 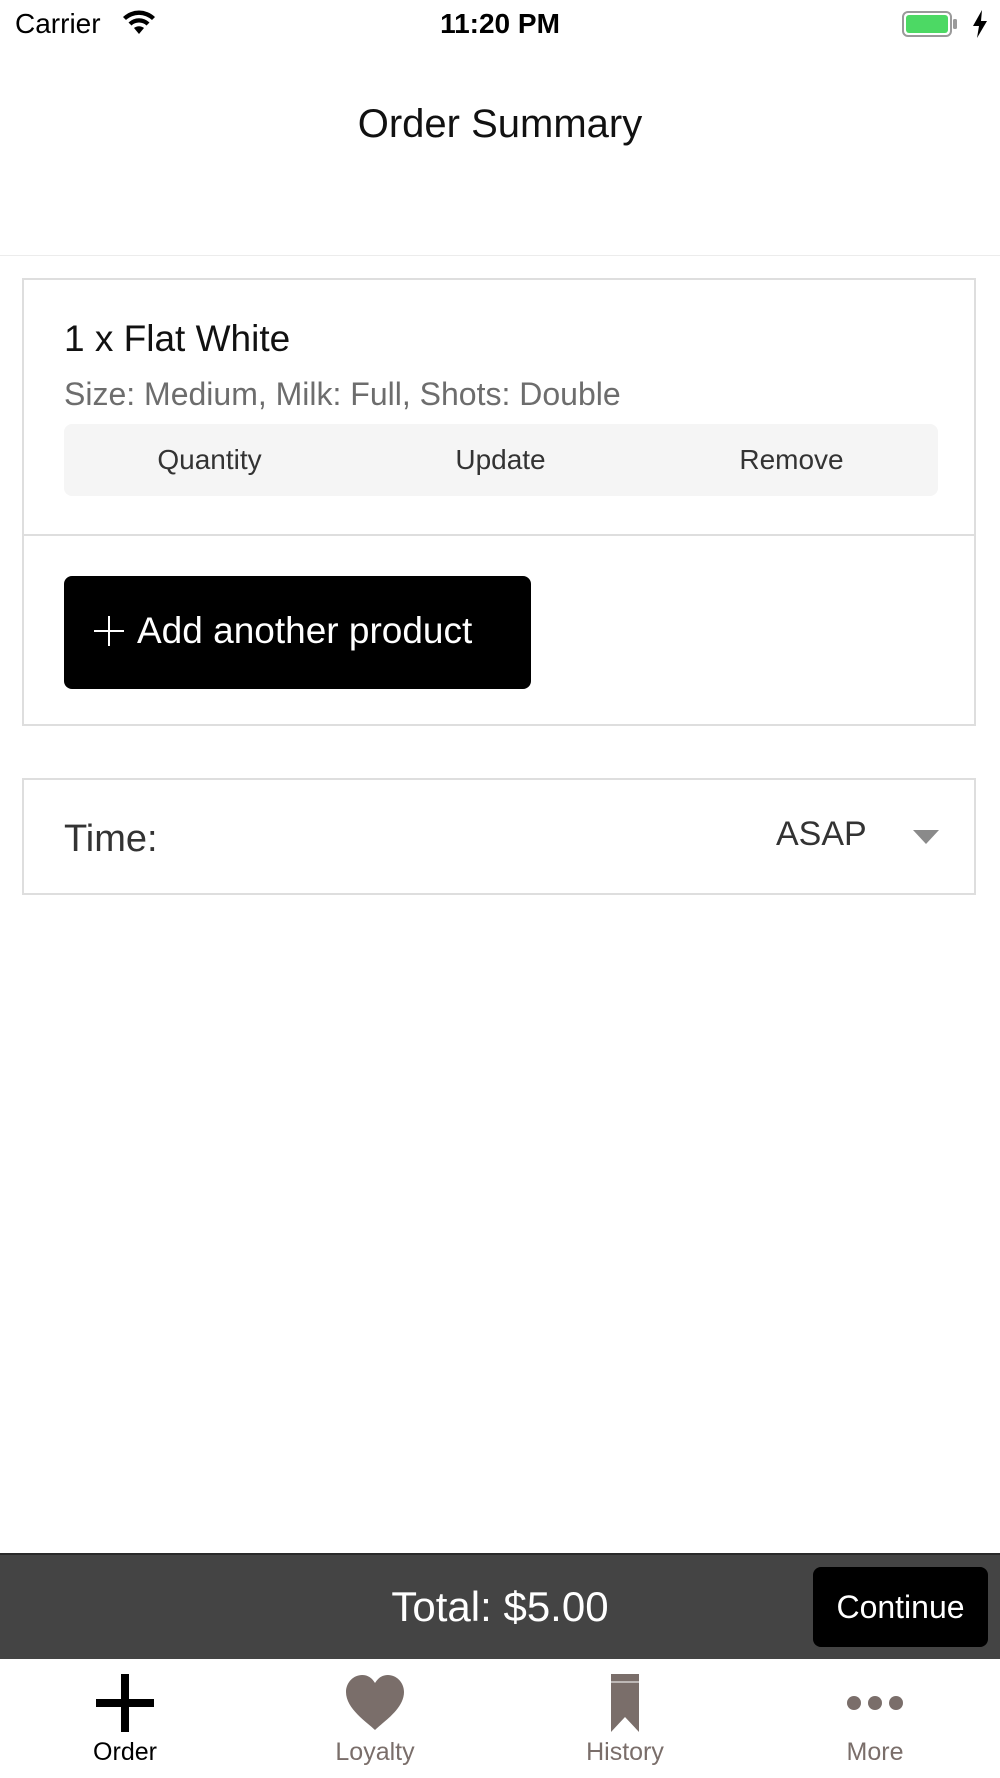 What do you see at coordinates (926, 837) in the screenshot?
I see `caret-down-icon` at bounding box center [926, 837].